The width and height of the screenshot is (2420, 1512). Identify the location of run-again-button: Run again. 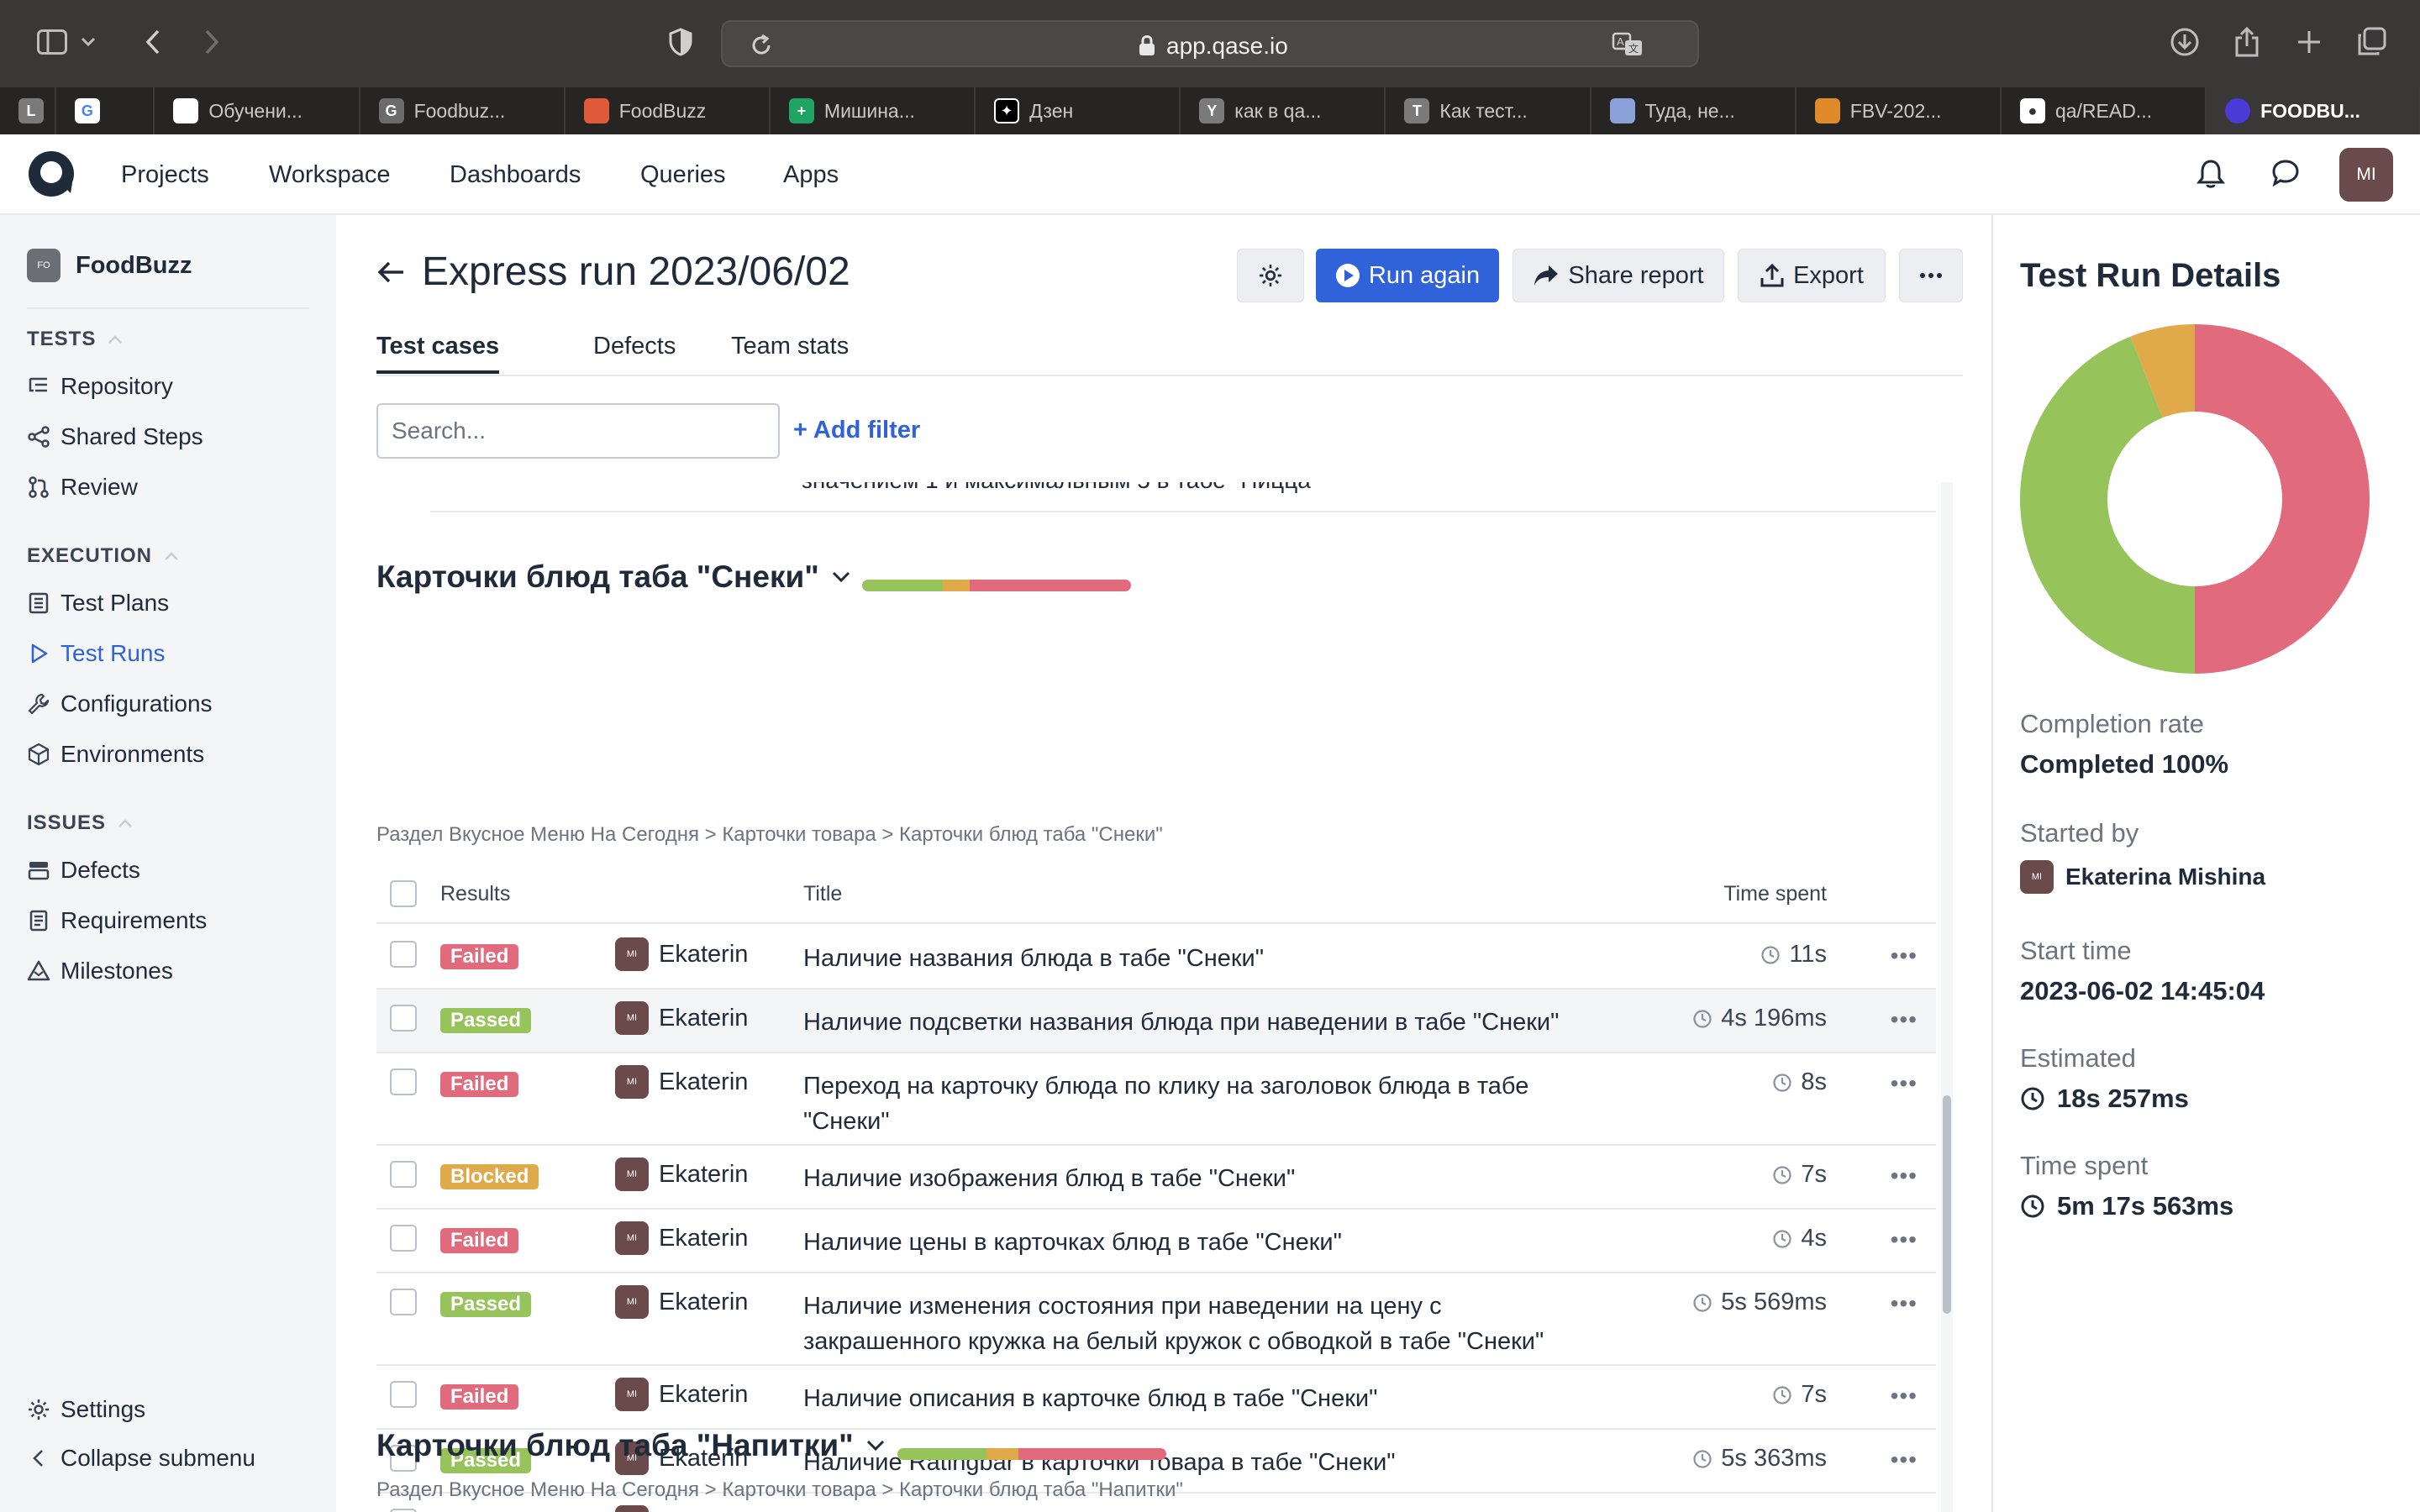
(1407, 275).